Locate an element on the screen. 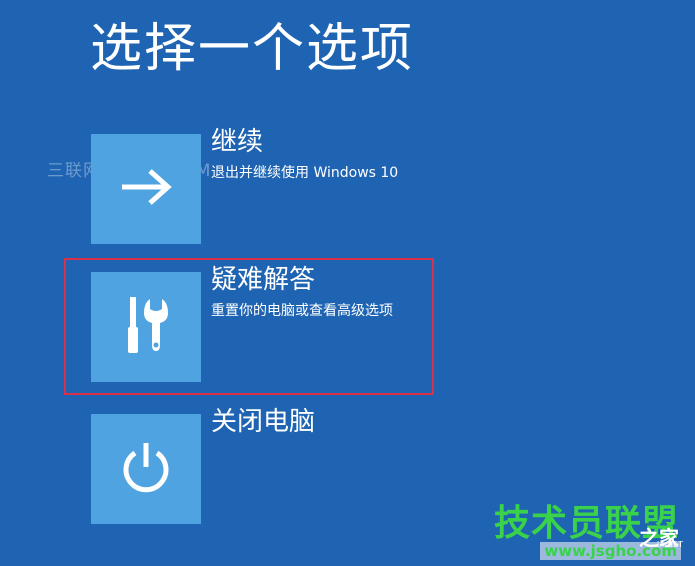 The width and height of the screenshot is (695, 566). option-continue: 继续 退出并继续使用 Windows 10 is located at coordinates (261, 186).